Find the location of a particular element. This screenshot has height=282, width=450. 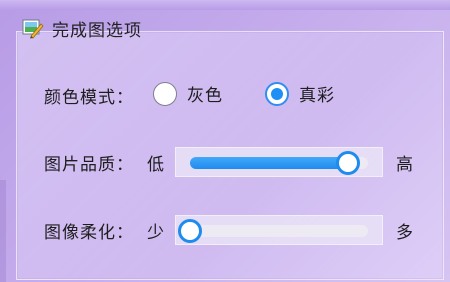

quality-min-label: 低 is located at coordinates (155, 165).